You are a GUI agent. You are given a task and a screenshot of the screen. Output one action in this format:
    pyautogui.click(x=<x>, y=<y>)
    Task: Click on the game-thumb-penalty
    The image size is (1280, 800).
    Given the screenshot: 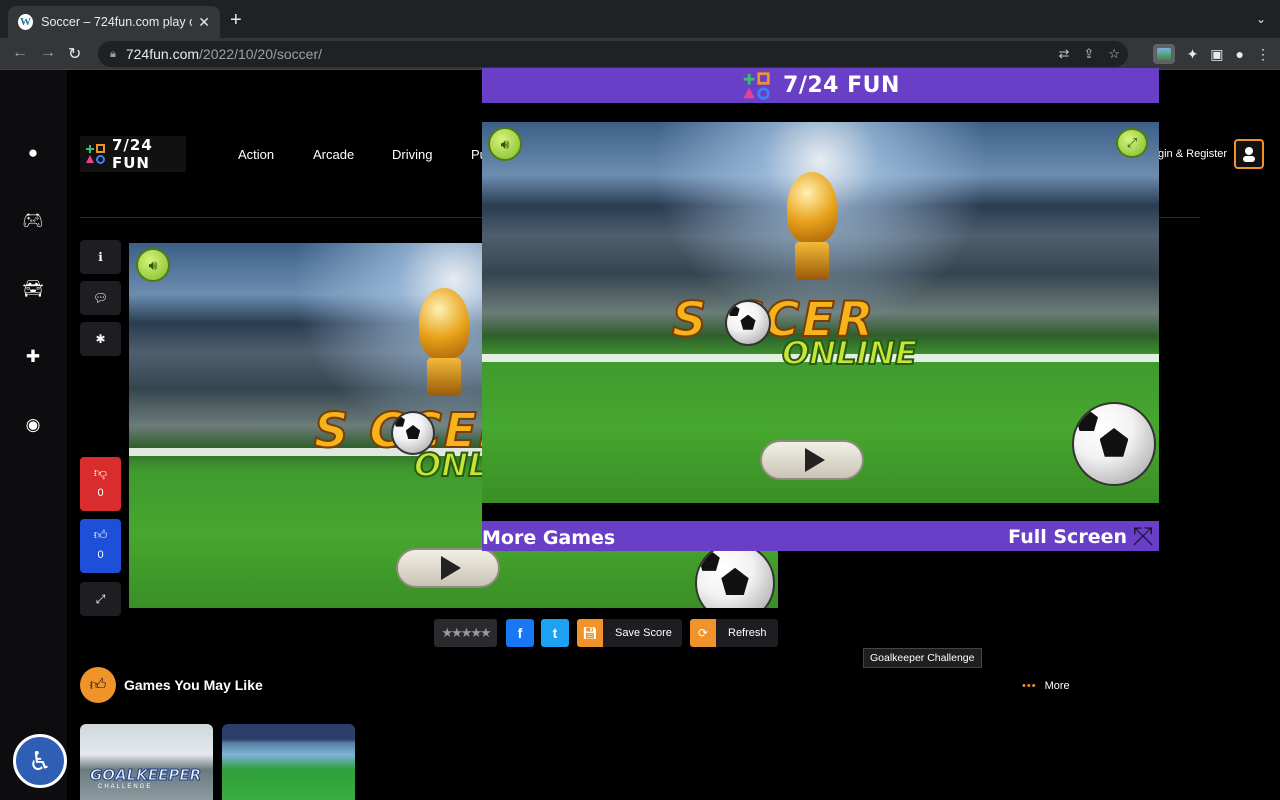 What is the action you would take?
    pyautogui.click(x=288, y=762)
    